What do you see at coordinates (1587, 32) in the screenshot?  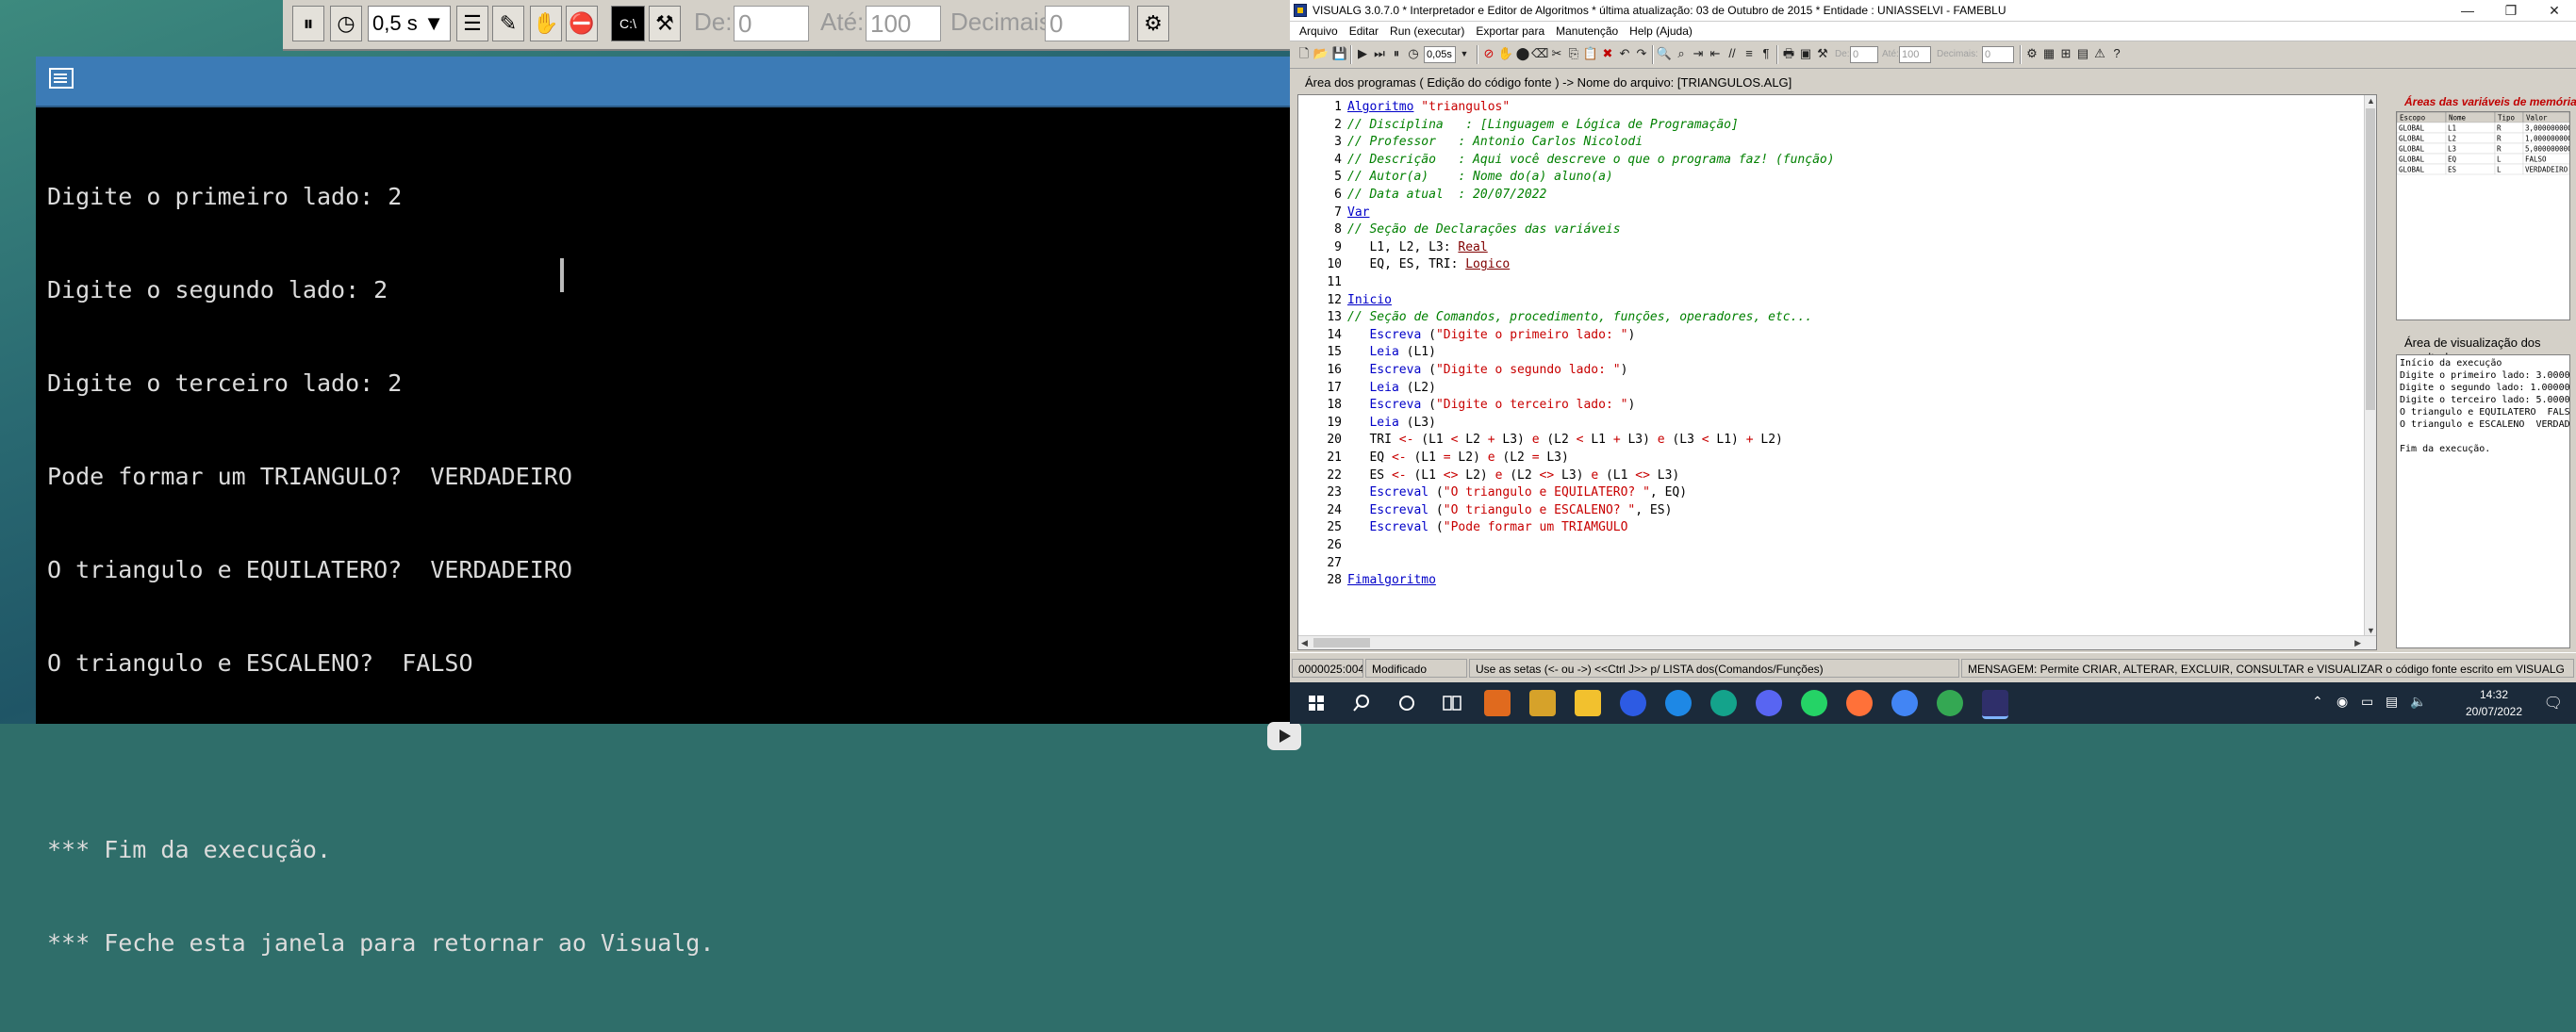 I see `menu-manutencao: Manutenção` at bounding box center [1587, 32].